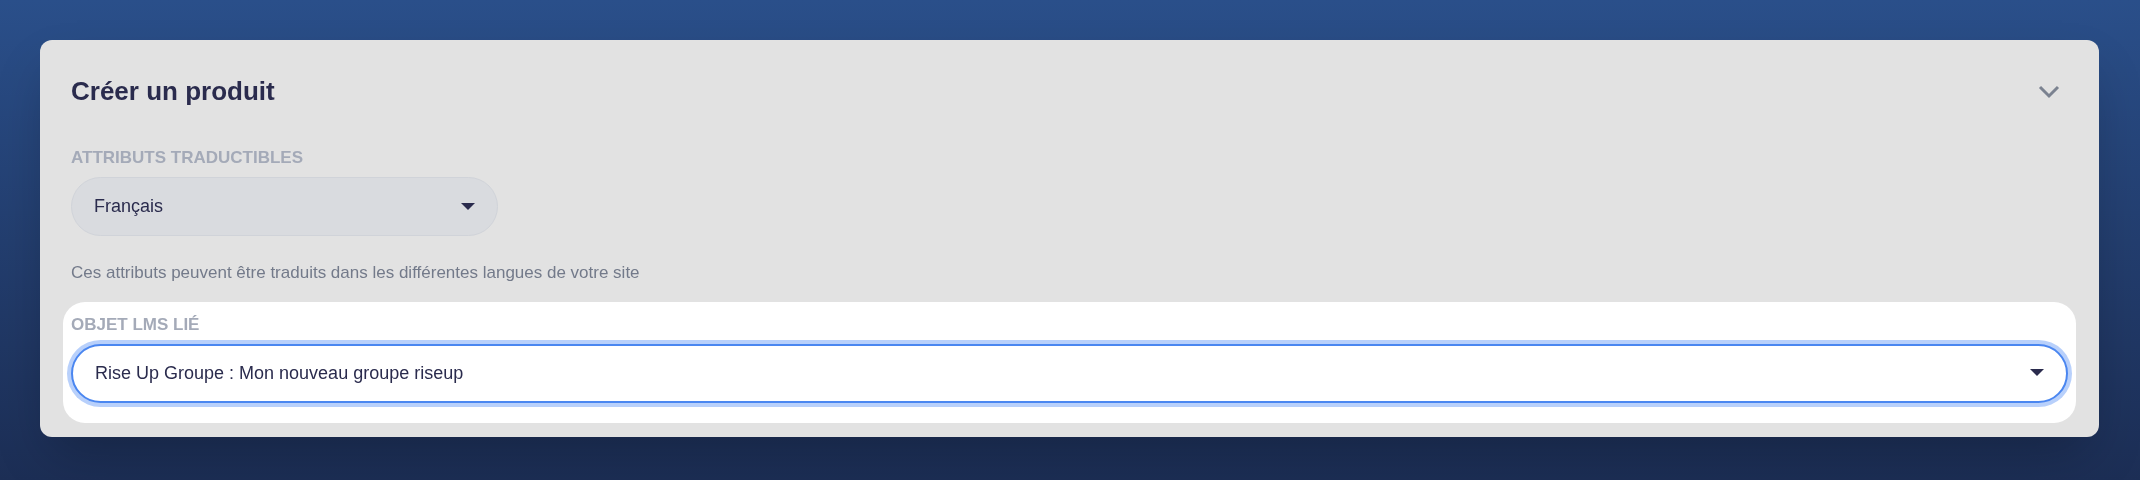  What do you see at coordinates (187, 158) in the screenshot?
I see `field-label: ATTRIBUTS TRADUCTIBLES` at bounding box center [187, 158].